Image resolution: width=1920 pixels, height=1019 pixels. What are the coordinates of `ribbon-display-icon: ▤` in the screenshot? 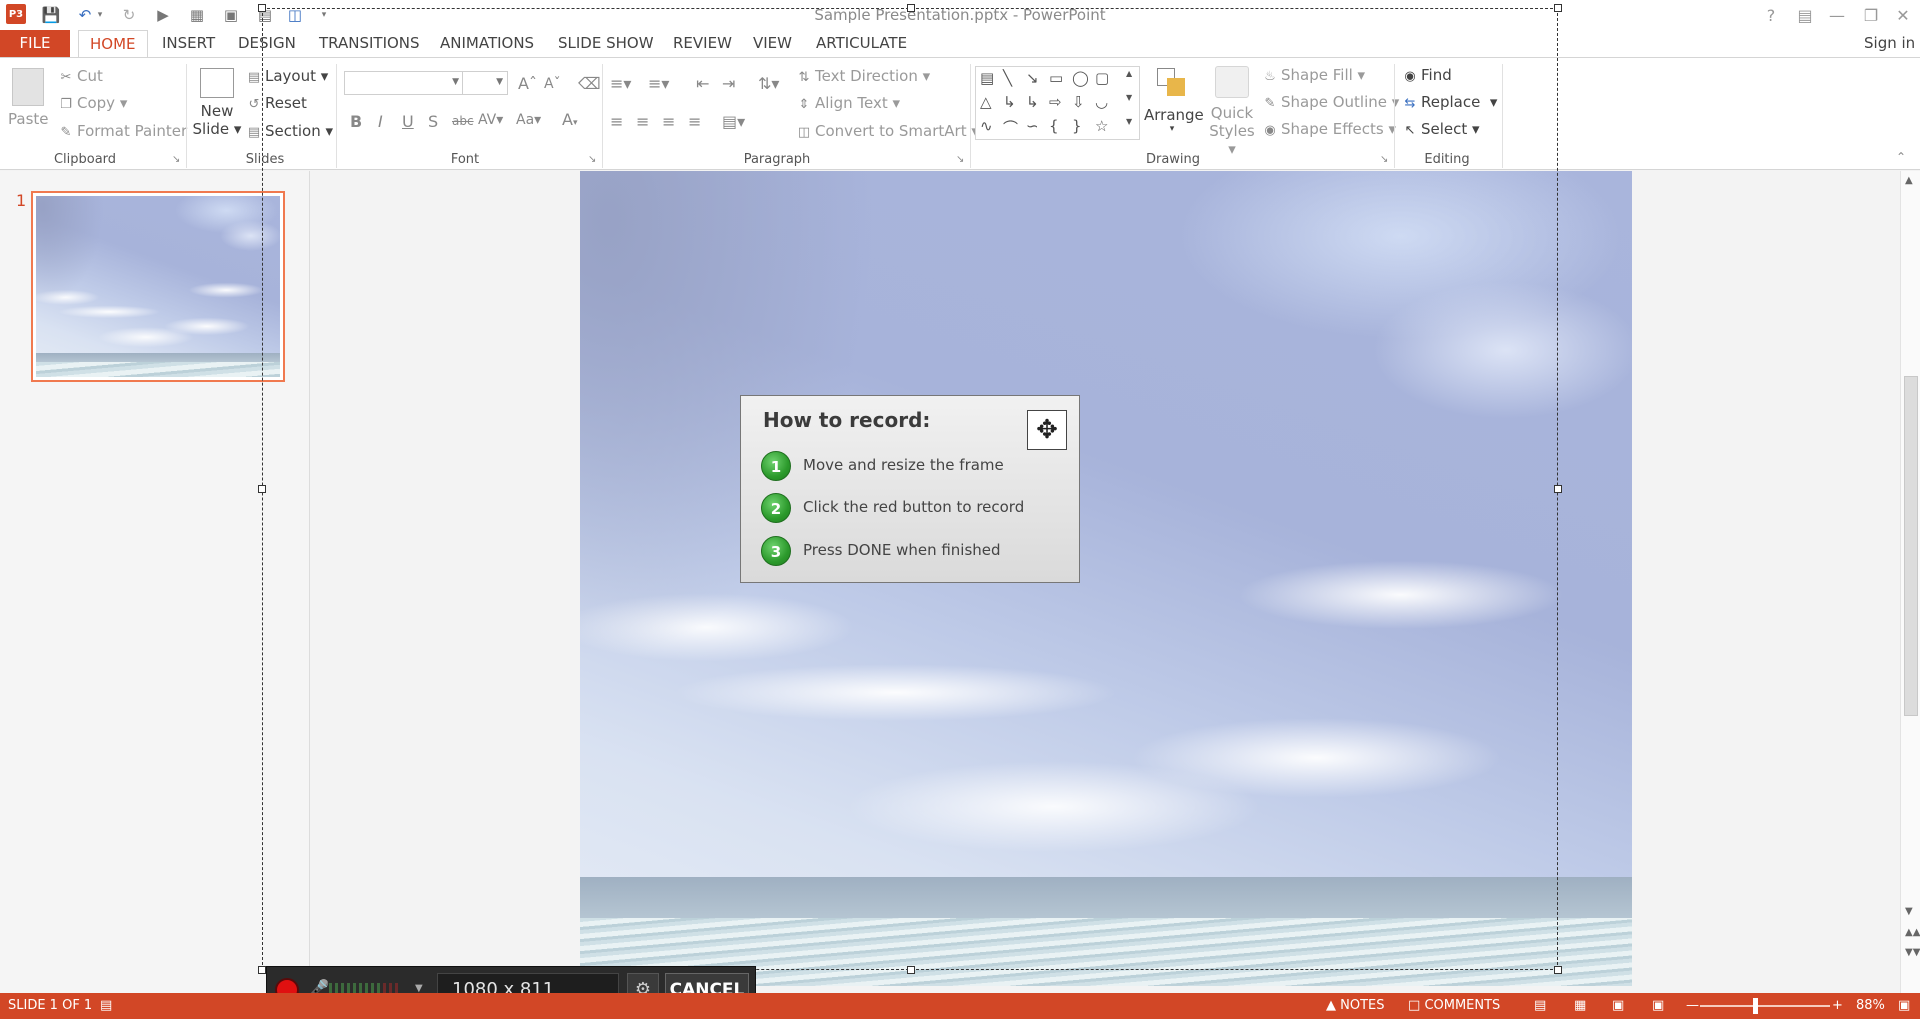 It's located at (1805, 15).